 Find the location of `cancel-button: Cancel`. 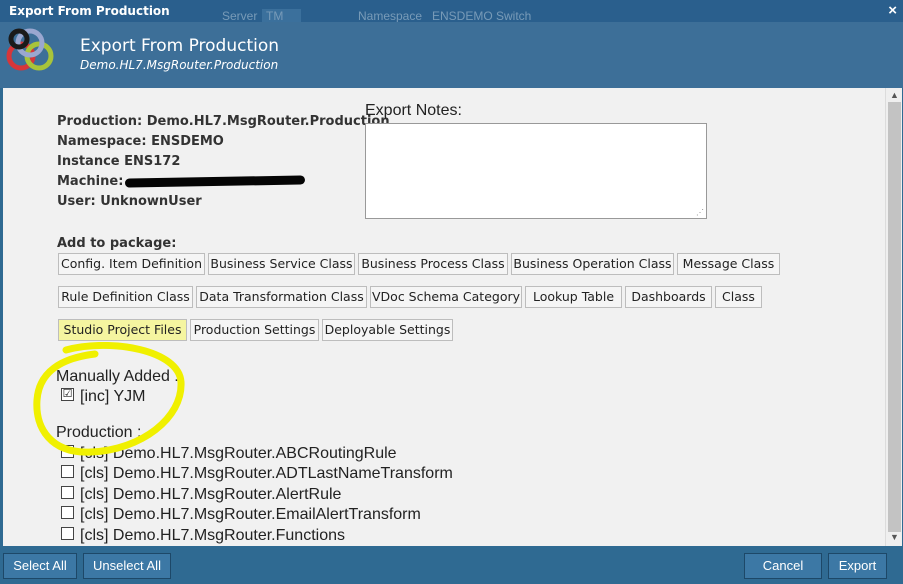

cancel-button: Cancel is located at coordinates (783, 566).